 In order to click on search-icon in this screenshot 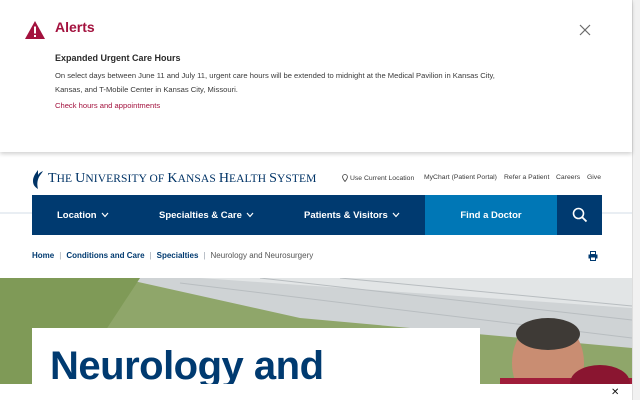, I will do `click(579, 215)`.